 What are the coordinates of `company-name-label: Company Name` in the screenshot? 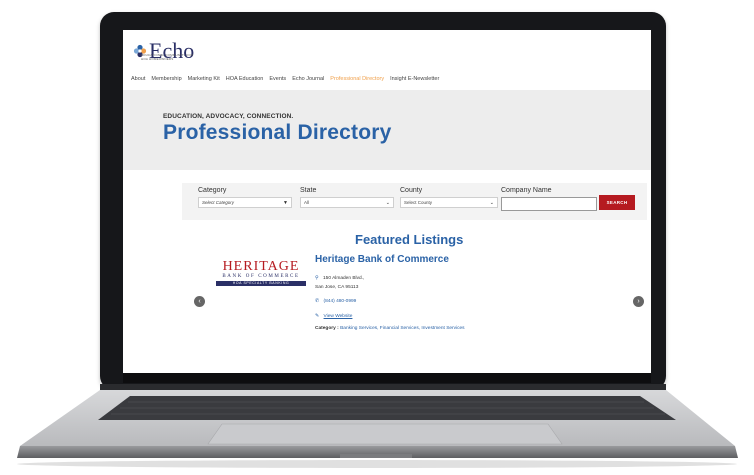 It's located at (526, 190).